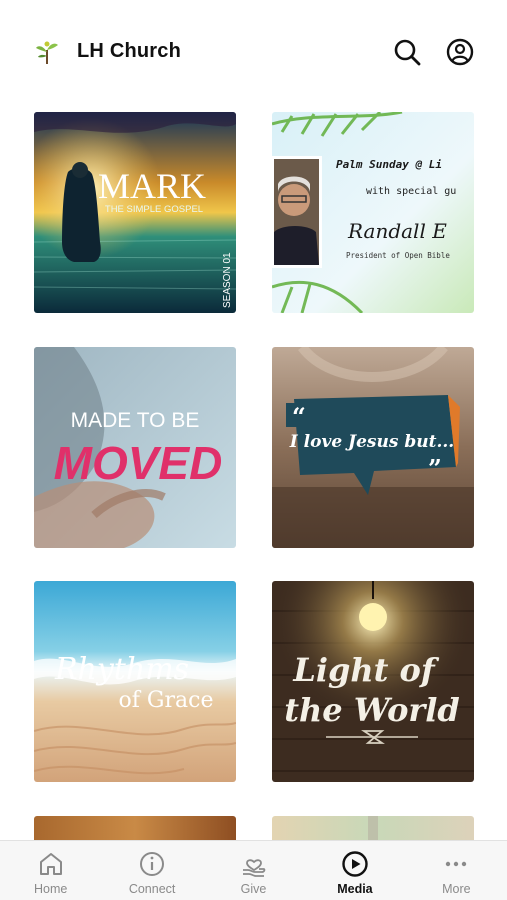  I want to click on tab-more: More, so click(456, 870).